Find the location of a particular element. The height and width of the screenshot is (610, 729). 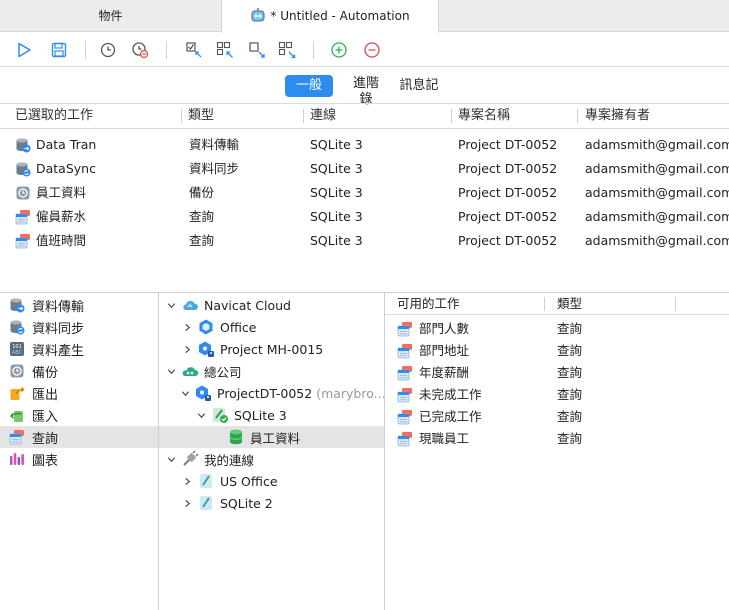

category-item: 資料同步 is located at coordinates (79, 327).